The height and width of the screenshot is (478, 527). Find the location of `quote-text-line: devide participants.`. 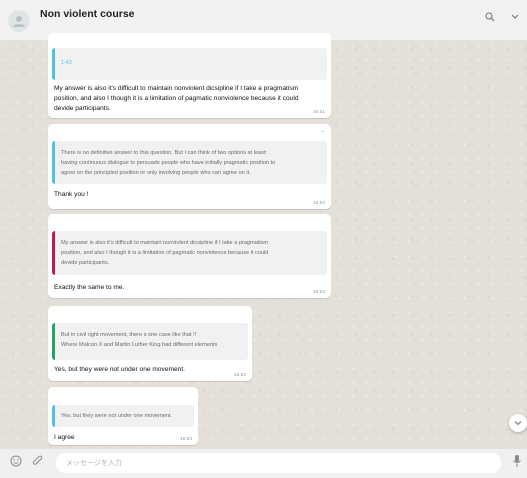

quote-text-line: devide participants. is located at coordinates (85, 263).